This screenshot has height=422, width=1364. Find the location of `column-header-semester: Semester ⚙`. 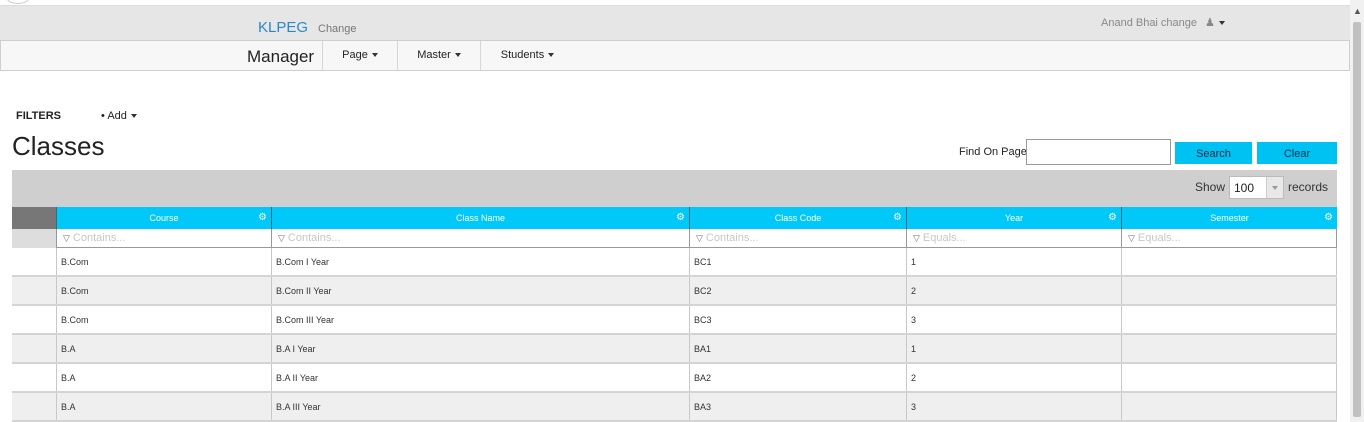

column-header-semester: Semester ⚙ is located at coordinates (1229, 218).